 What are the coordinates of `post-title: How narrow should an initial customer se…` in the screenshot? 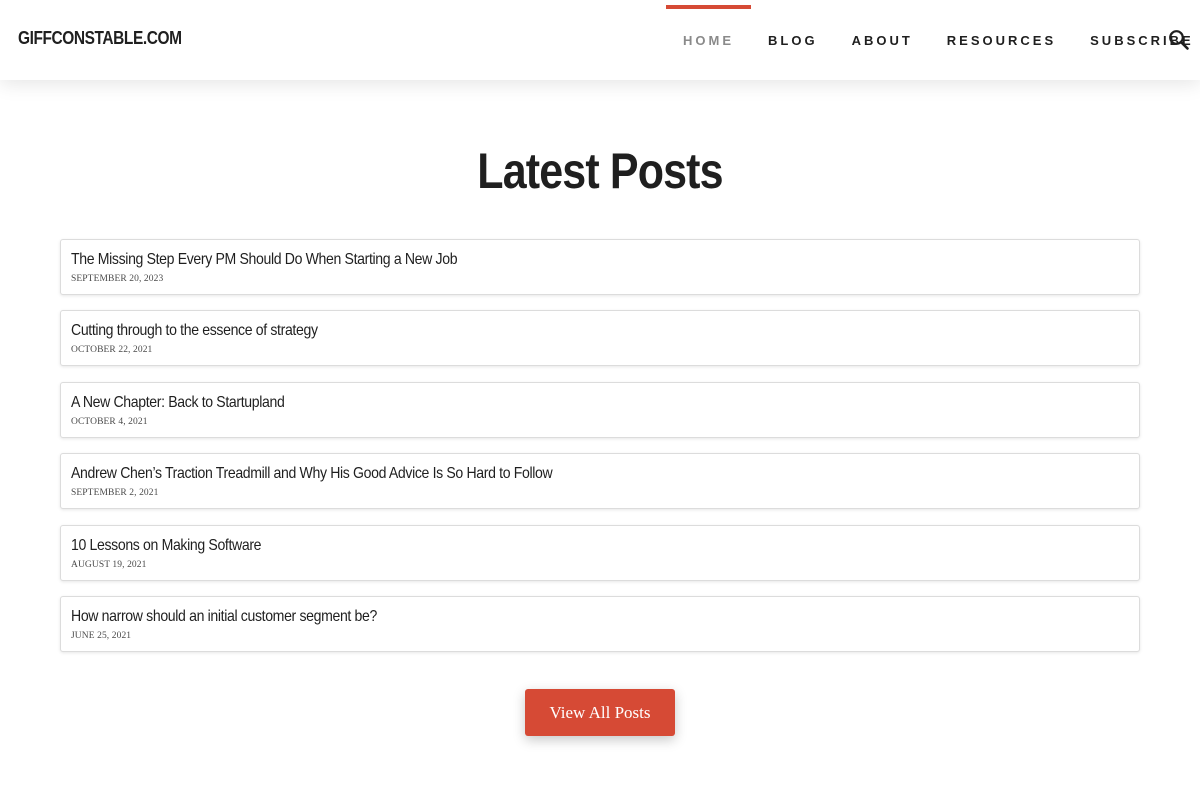 It's located at (224, 617).